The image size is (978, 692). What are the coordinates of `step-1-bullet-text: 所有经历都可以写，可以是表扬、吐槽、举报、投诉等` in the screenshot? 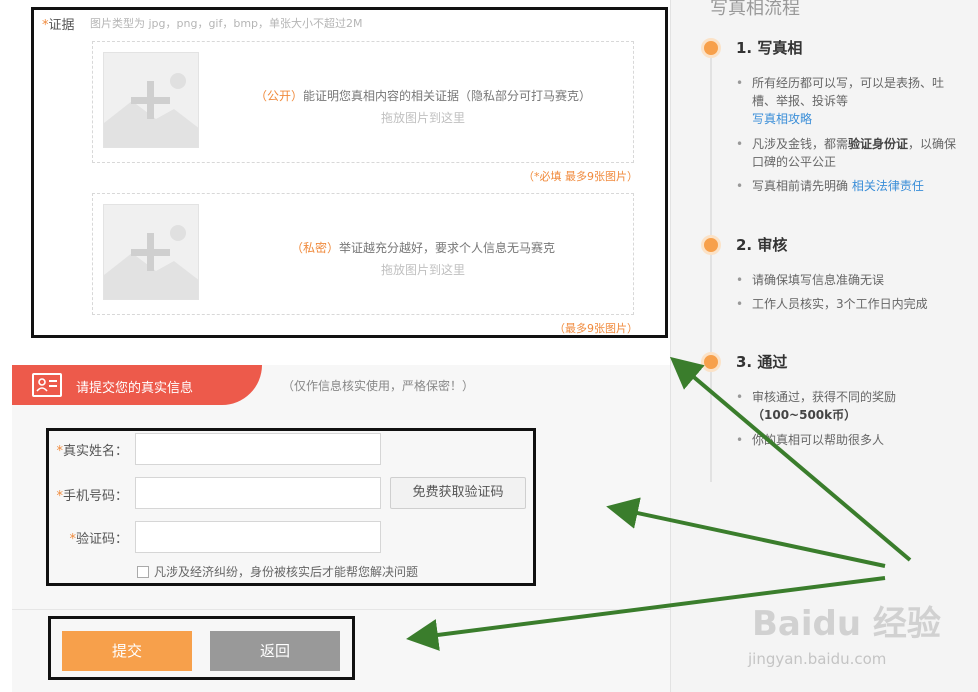 It's located at (848, 92).